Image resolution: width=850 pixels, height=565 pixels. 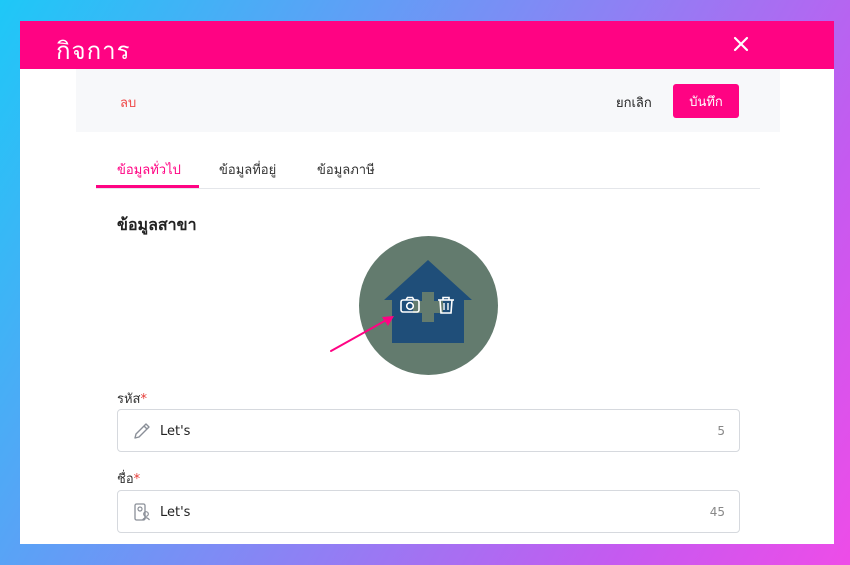 I want to click on id-badge-icon, so click(x=142, y=514).